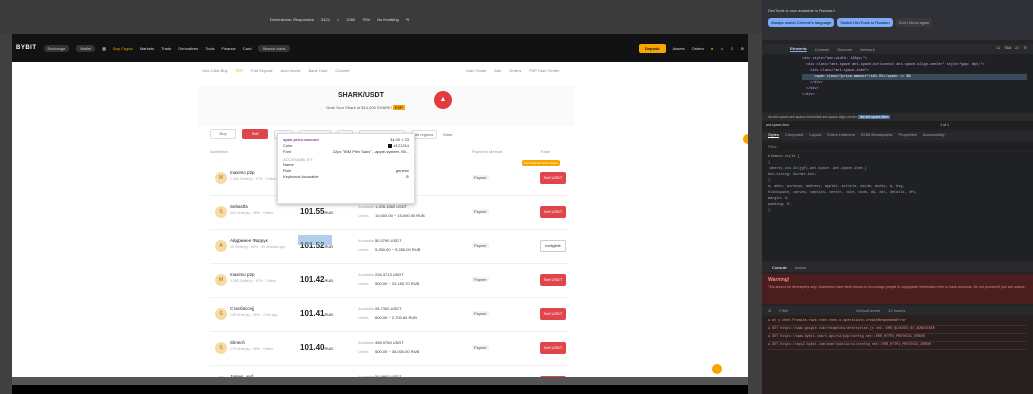 The height and width of the screenshot is (394, 1033). Describe the element at coordinates (801, 267) in the screenshot. I see `drawer-tab-issues: Issues` at that location.